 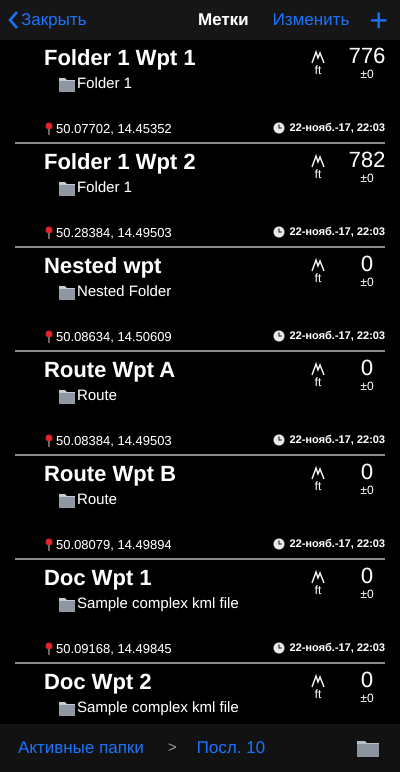 What do you see at coordinates (200, 300) in the screenshot?
I see `waypoint-row: Nested wpt Nested Folder ft 0 ±0 50.08634, 14.50609 22-нояб.-17, 22:03` at bounding box center [200, 300].